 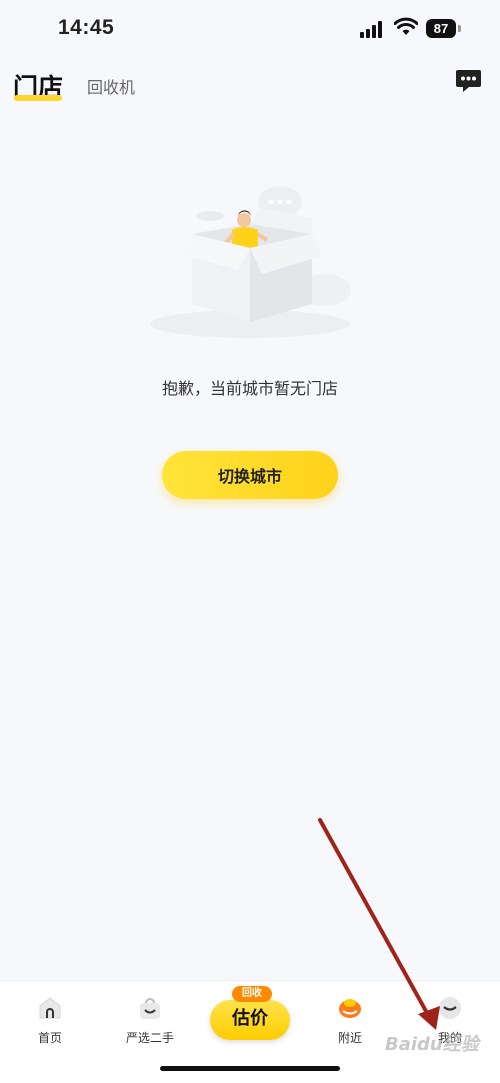 What do you see at coordinates (111, 86) in the screenshot?
I see `tab-recycle-machine: 回收机` at bounding box center [111, 86].